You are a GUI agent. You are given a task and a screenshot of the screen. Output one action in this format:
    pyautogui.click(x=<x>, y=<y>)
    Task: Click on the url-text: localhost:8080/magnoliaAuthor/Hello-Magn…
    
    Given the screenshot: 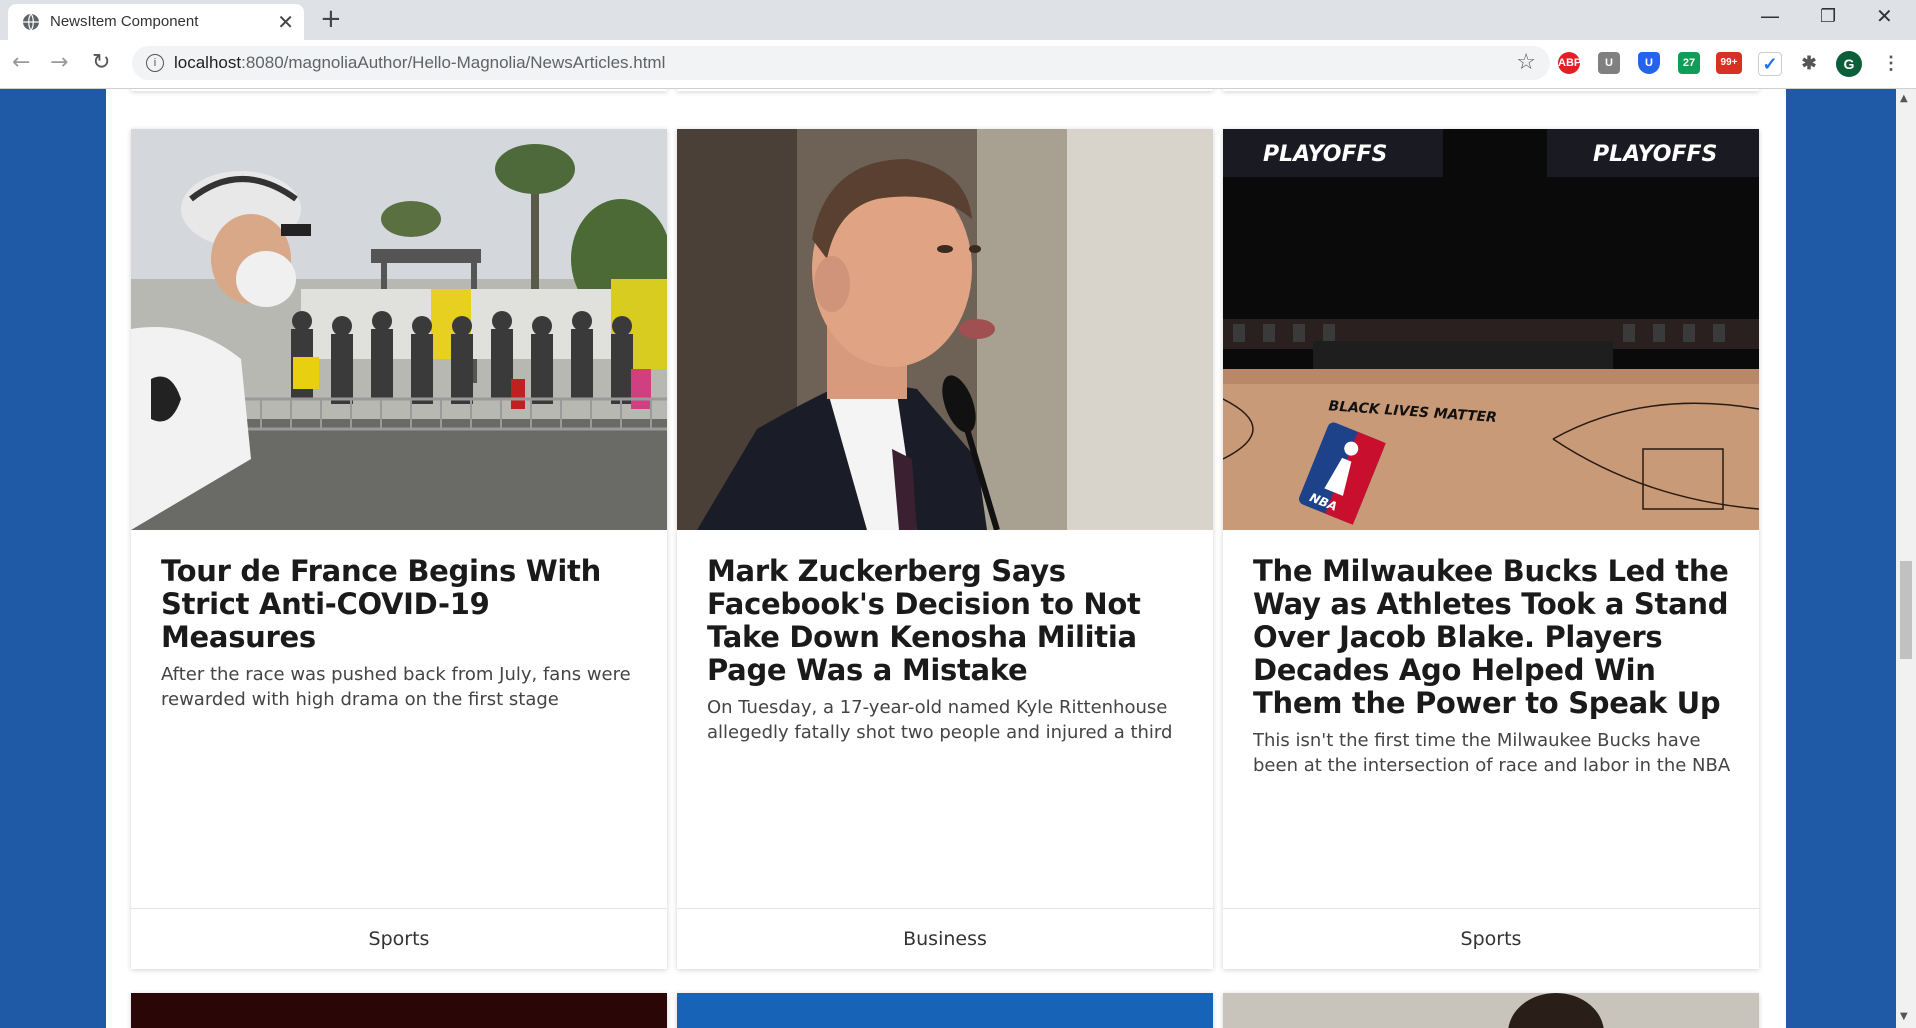 What is the action you would take?
    pyautogui.click(x=419, y=63)
    